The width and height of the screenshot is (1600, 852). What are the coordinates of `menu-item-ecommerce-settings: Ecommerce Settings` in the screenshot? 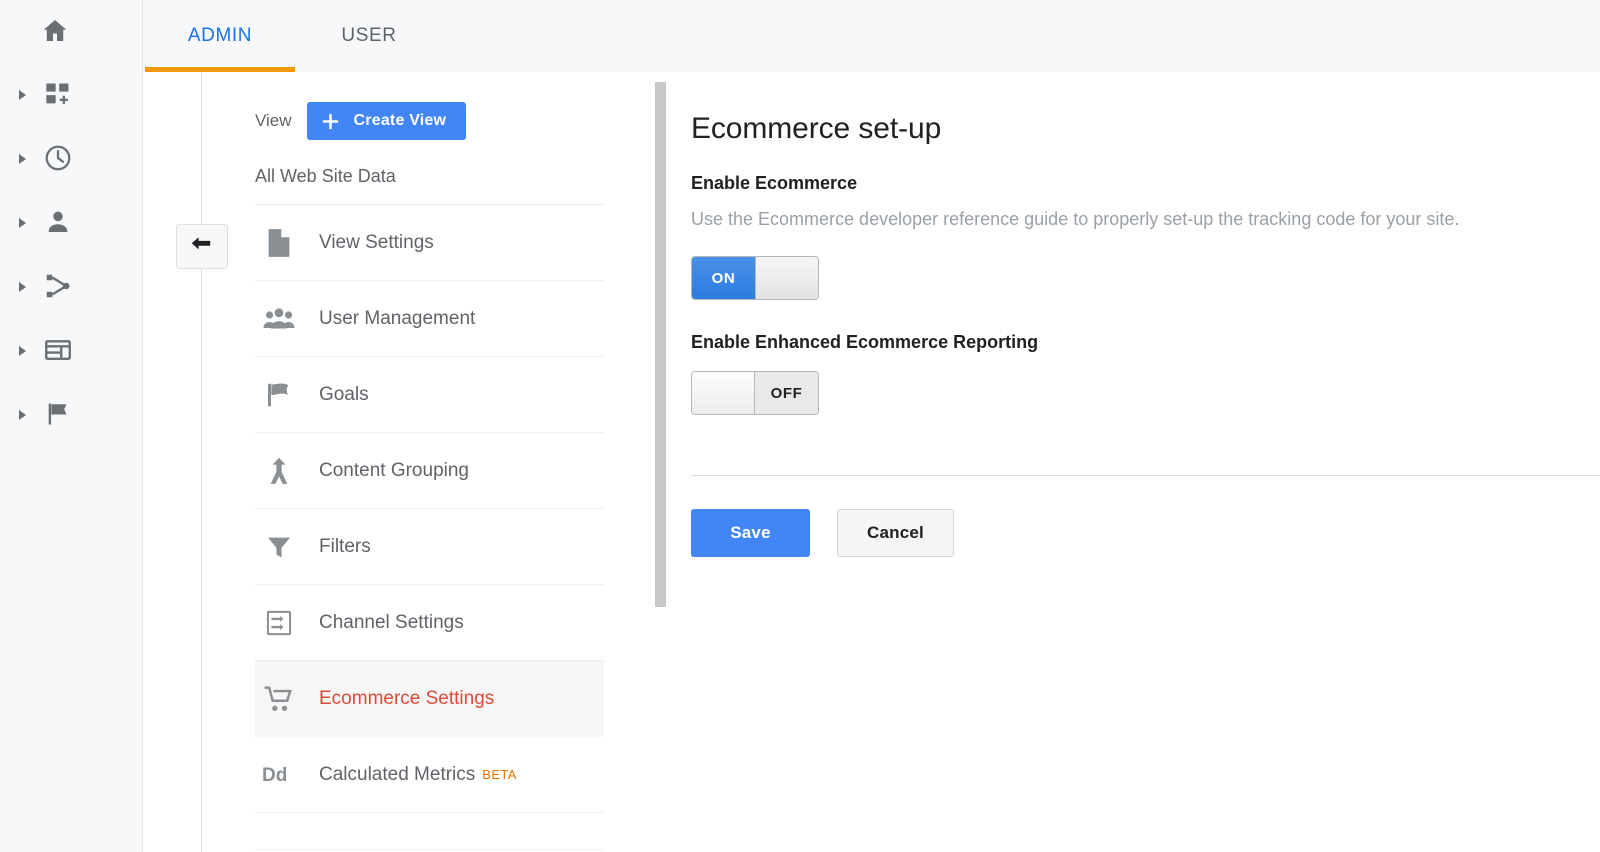 It's located at (429, 699).